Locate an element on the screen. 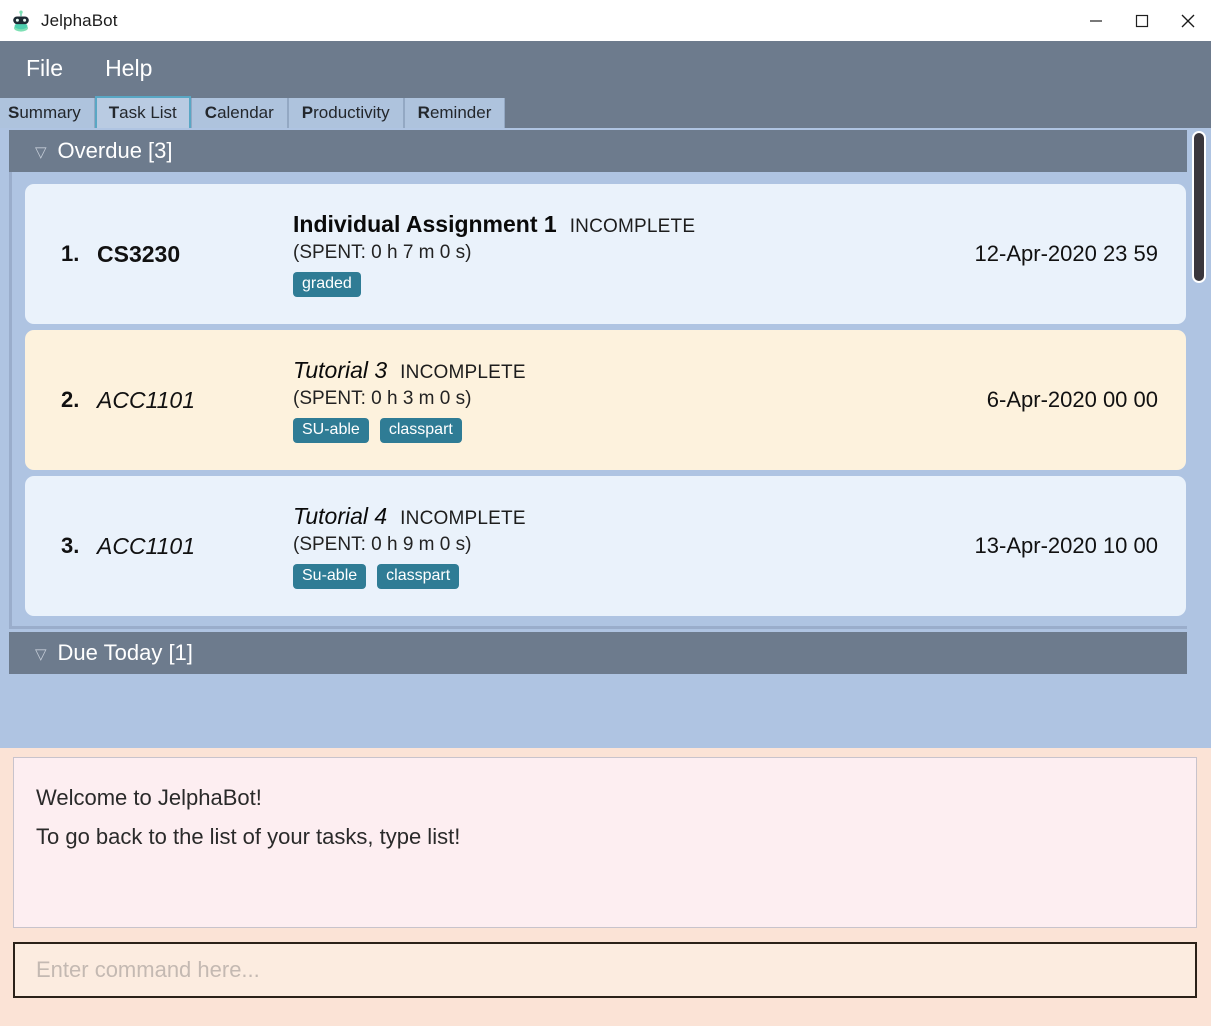  window-controls is located at coordinates (1142, 20).